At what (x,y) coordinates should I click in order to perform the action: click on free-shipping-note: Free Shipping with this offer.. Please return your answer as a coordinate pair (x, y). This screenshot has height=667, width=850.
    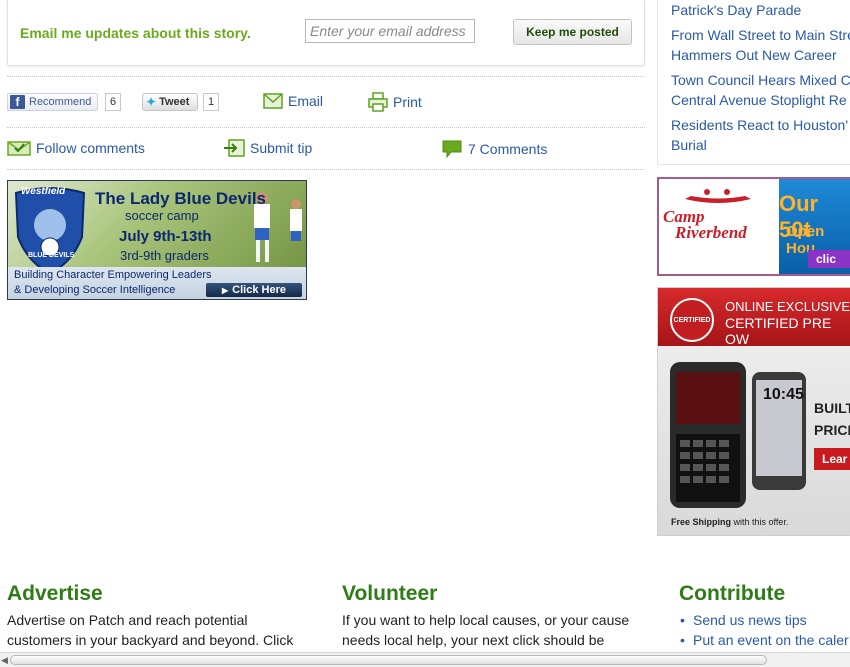
    Looking at the image, I should click on (729, 522).